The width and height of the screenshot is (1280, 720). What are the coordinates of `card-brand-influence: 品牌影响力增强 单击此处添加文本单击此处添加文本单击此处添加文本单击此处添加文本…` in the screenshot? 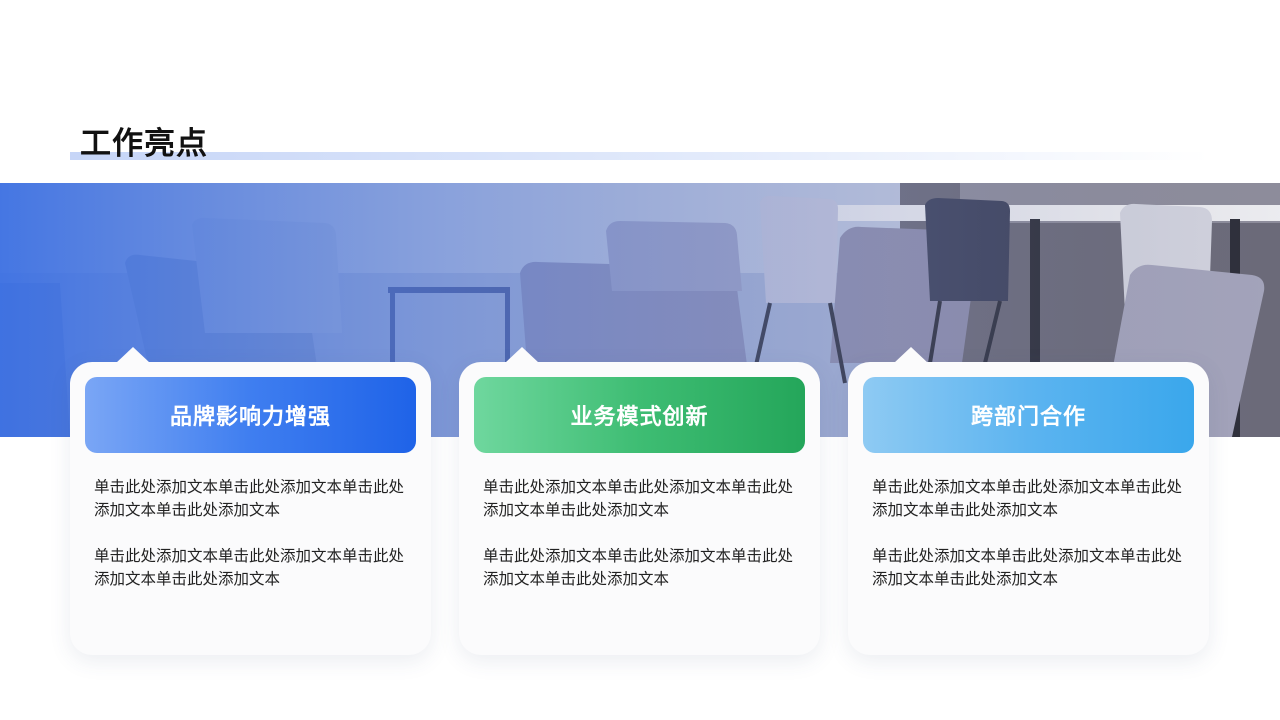 It's located at (250, 501).